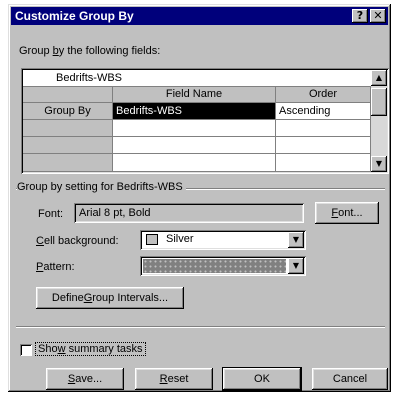 This screenshot has width=400, height=396. What do you see at coordinates (90, 51) in the screenshot?
I see `group-fields-label: Group by the following fields:` at bounding box center [90, 51].